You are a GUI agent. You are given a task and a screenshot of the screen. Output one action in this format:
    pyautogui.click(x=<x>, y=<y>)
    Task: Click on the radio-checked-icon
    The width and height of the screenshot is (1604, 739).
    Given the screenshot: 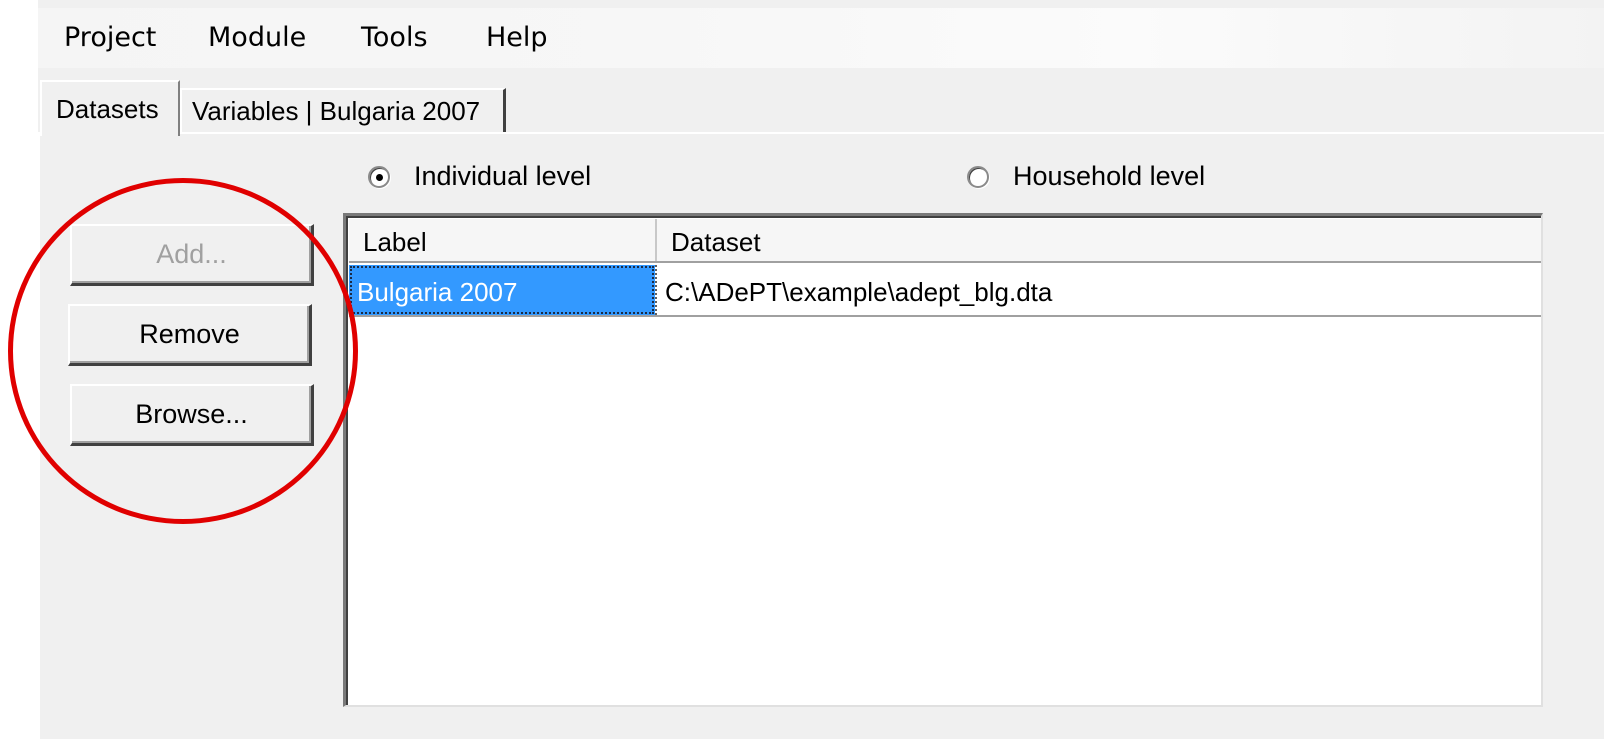 What is the action you would take?
    pyautogui.click(x=379, y=176)
    